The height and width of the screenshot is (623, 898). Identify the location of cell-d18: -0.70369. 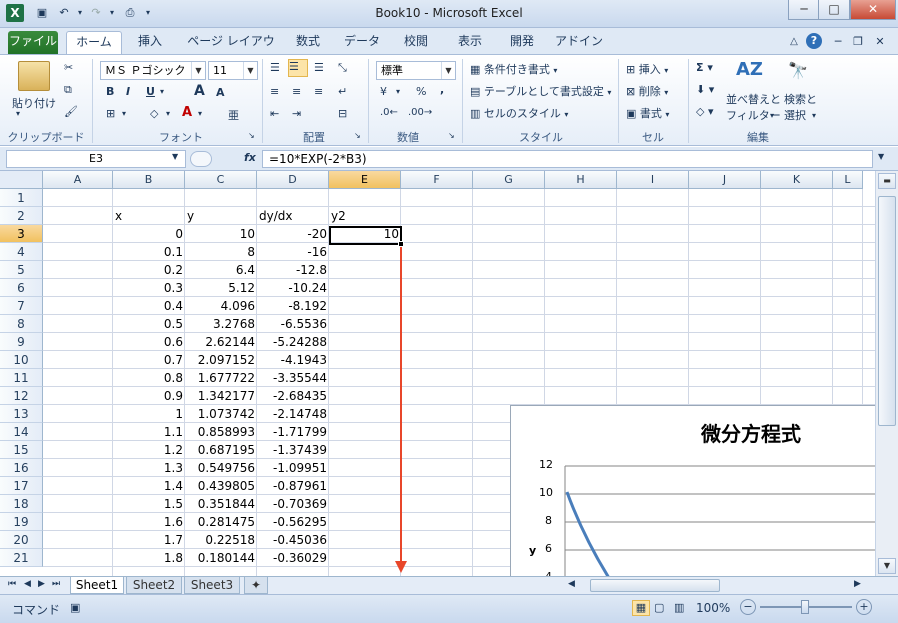
(293, 504).